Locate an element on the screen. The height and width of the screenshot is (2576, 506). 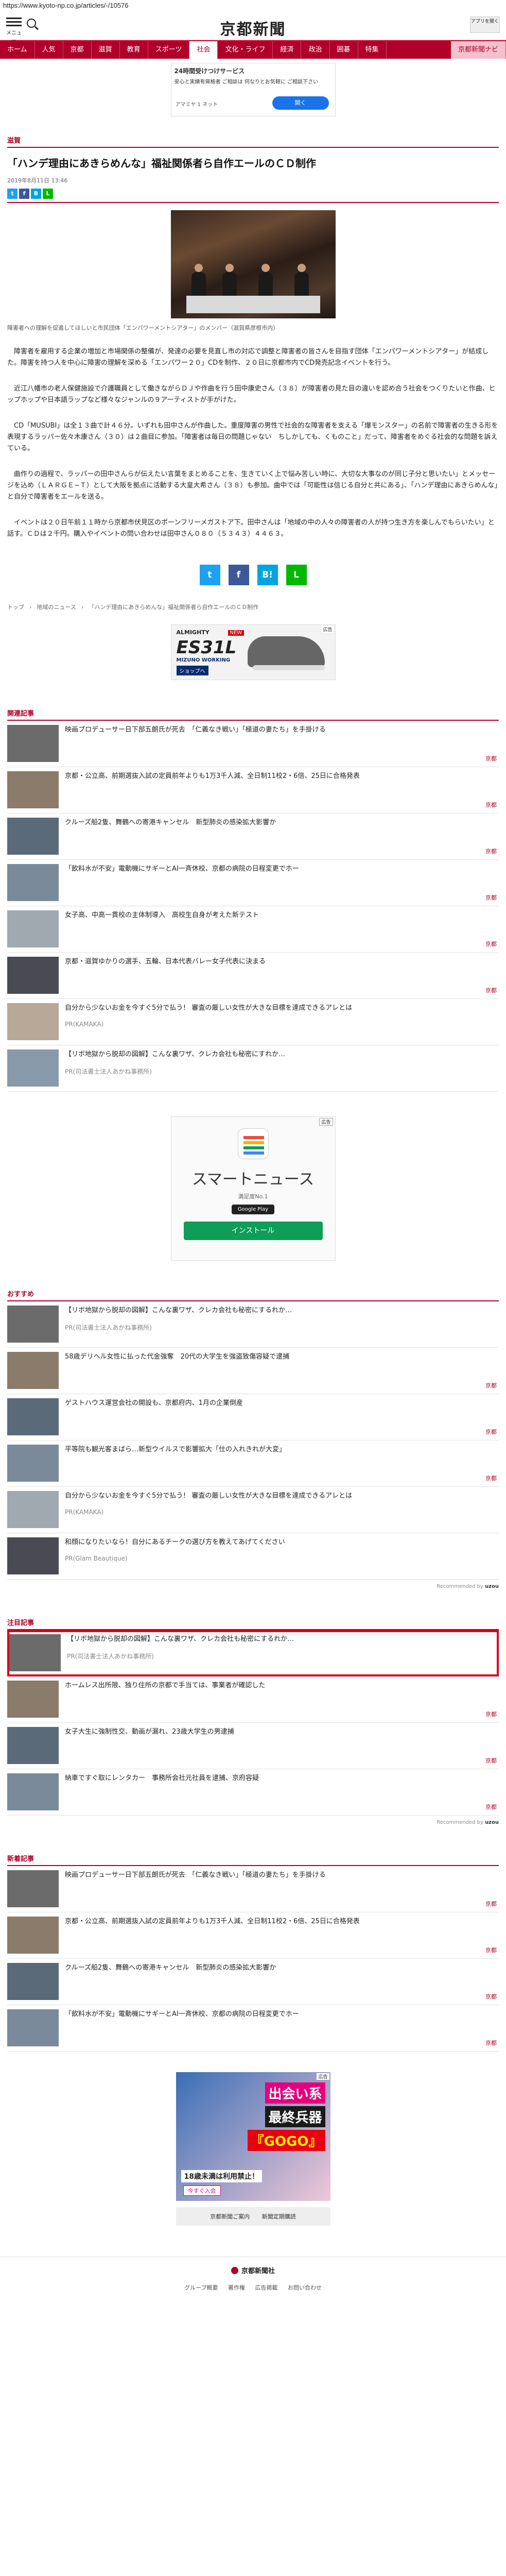
item-title: 女子高、中高一貫校の主体制導入 高校生自身が考えた新テスト is located at coordinates (276, 915).